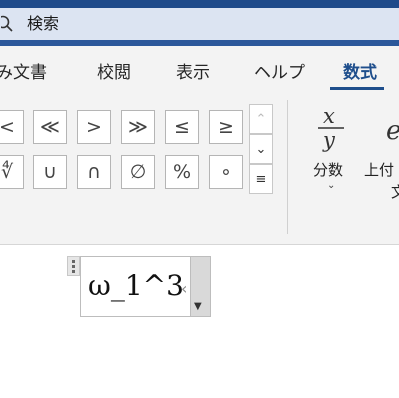 The width and height of the screenshot is (399, 398). What do you see at coordinates (12, 127) in the screenshot?
I see `symbol-less-than: <` at bounding box center [12, 127].